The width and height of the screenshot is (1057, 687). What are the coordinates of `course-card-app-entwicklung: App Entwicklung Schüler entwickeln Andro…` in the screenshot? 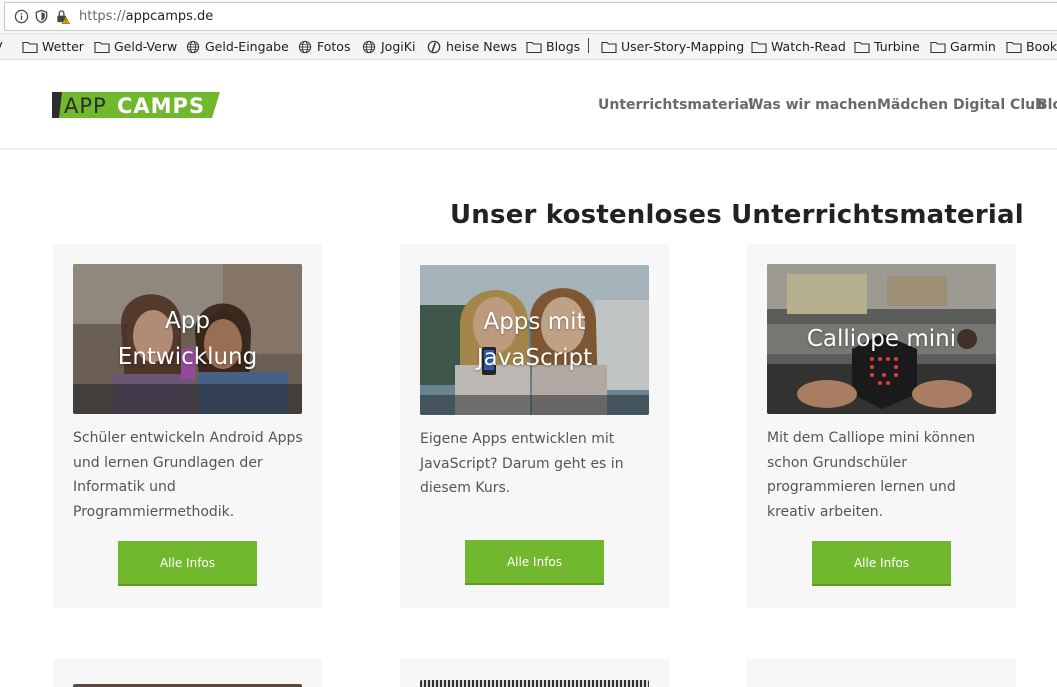 It's located at (187, 426).